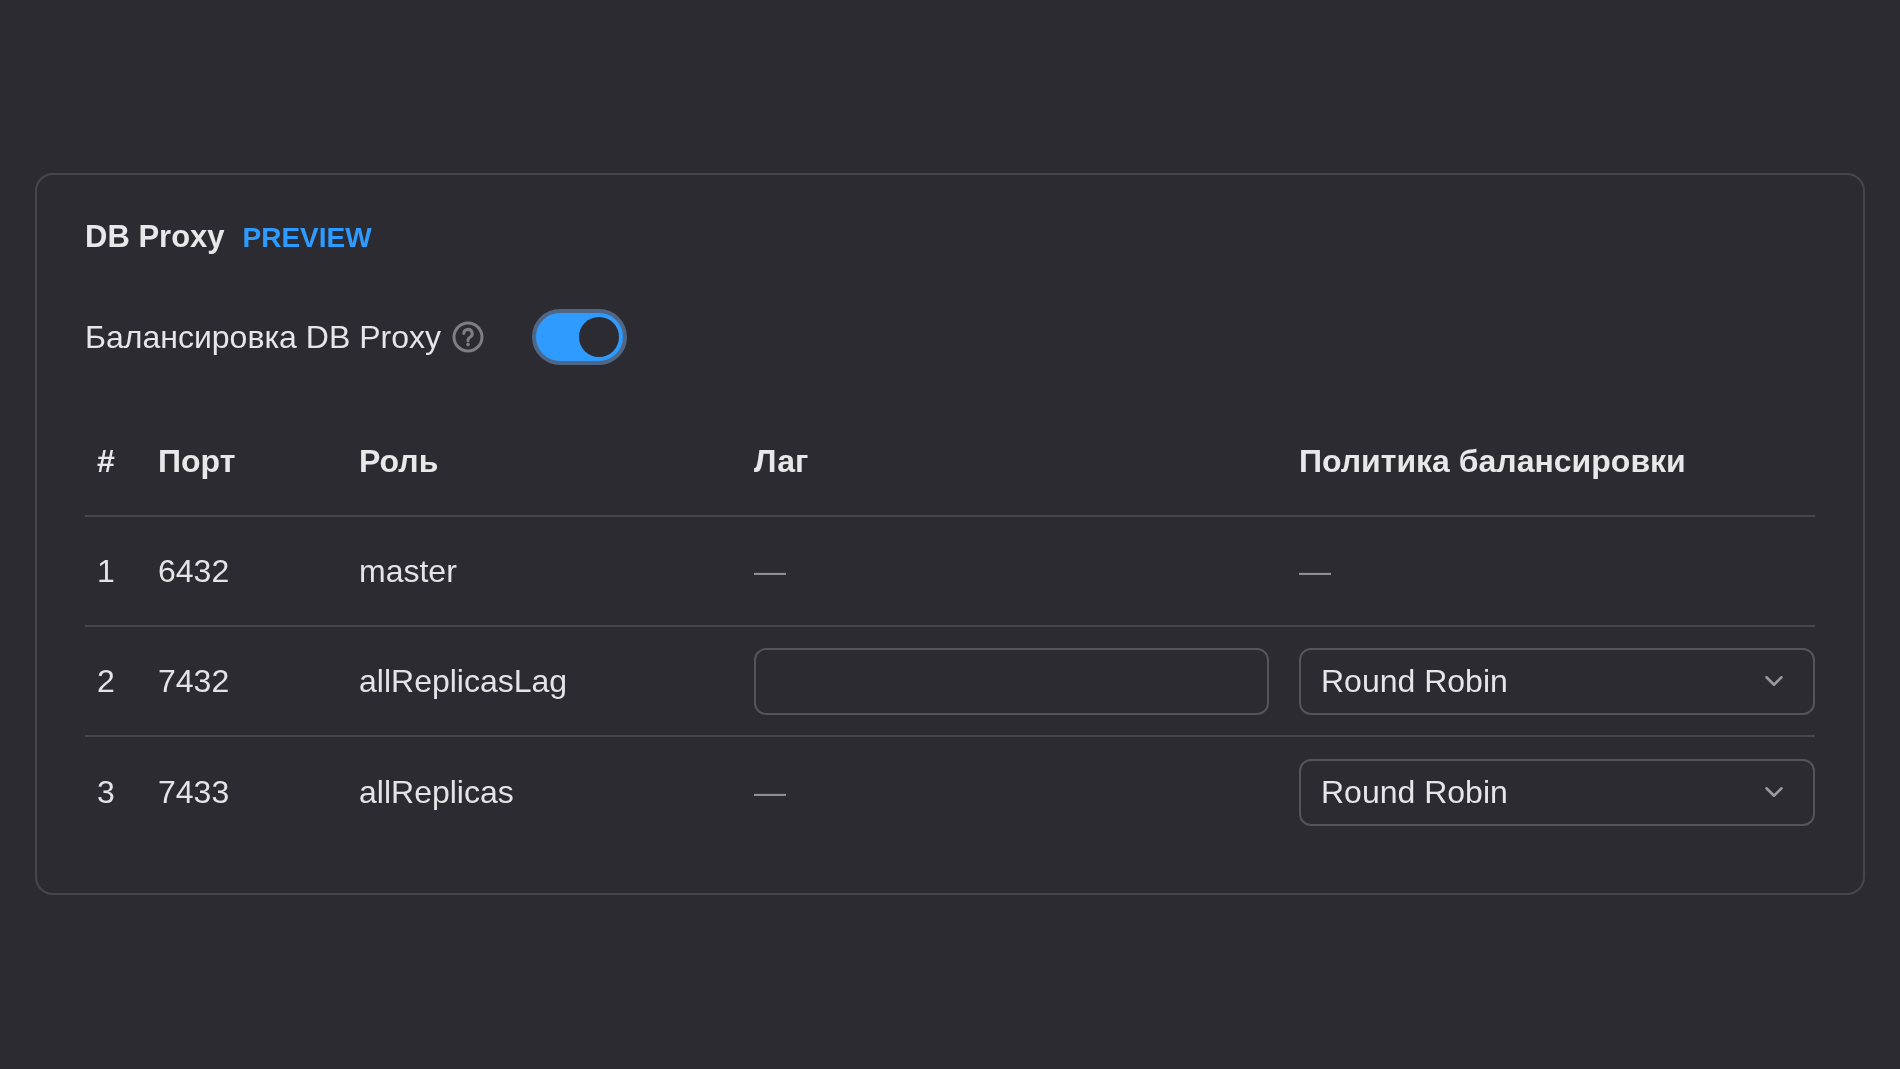  I want to click on section-title: DB Proxy, so click(155, 237).